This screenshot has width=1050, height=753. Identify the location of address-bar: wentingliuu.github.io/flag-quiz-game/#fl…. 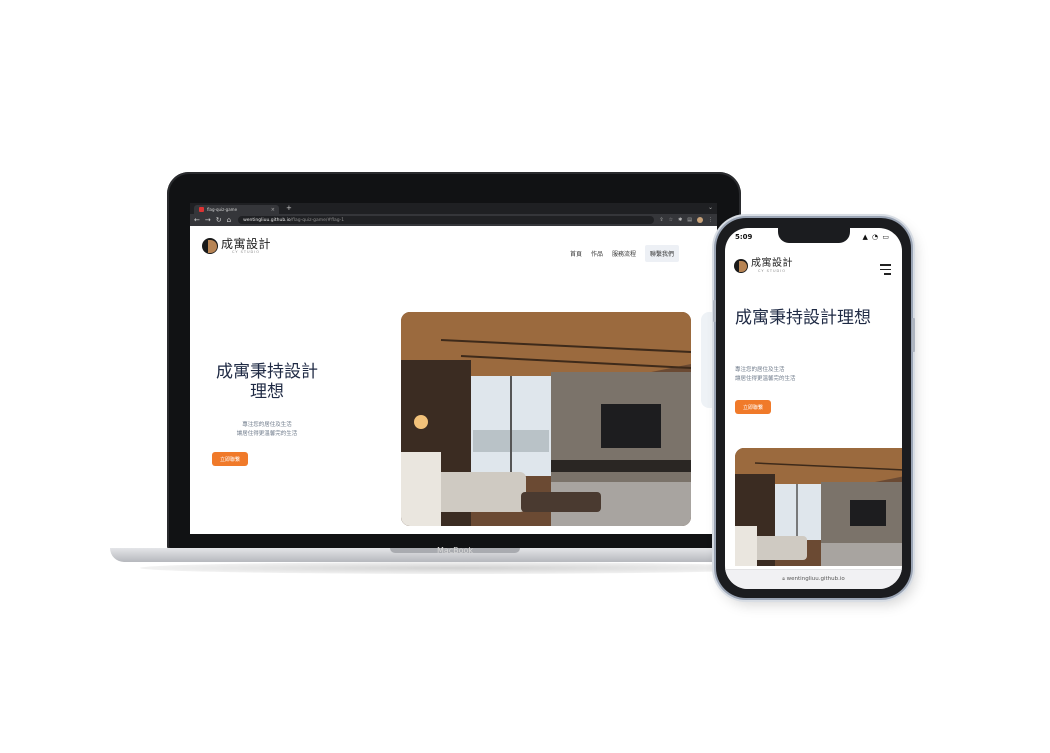
(446, 220).